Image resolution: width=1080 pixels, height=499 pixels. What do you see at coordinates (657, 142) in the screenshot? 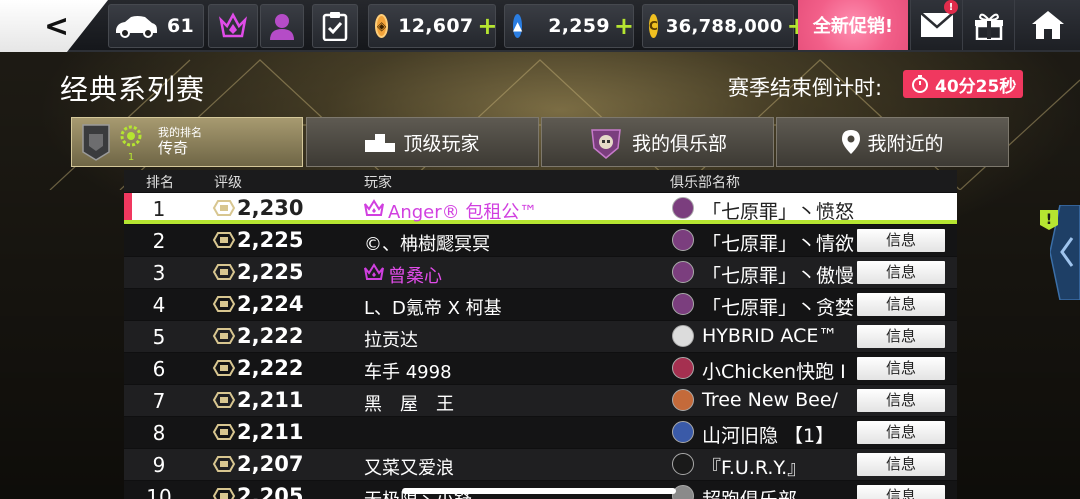
I see `tab-my-club: 我的俱乐部` at bounding box center [657, 142].